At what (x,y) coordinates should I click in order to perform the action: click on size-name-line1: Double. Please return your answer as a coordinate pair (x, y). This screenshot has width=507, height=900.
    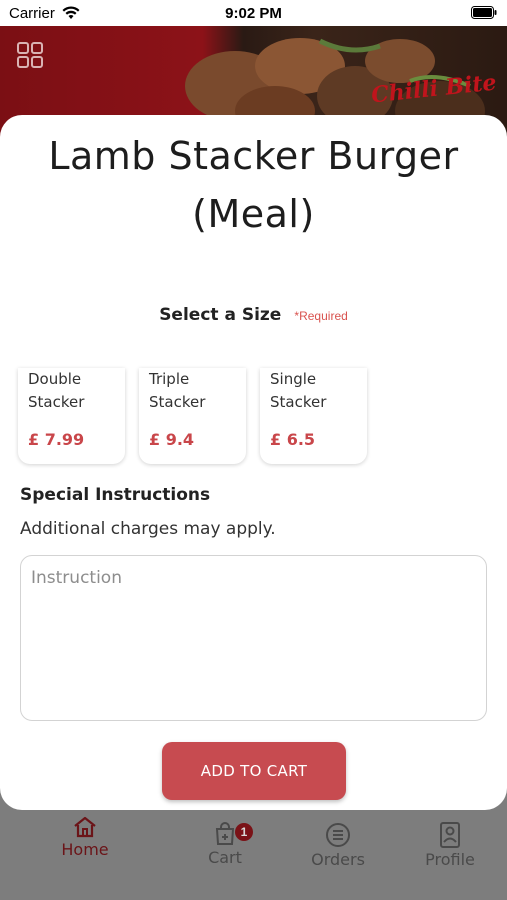
    Looking at the image, I should click on (55, 379).